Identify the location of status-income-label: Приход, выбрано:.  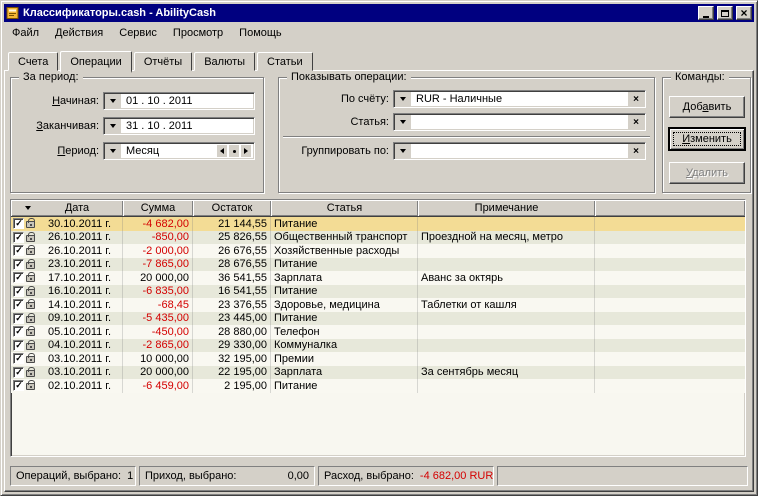
(191, 476).